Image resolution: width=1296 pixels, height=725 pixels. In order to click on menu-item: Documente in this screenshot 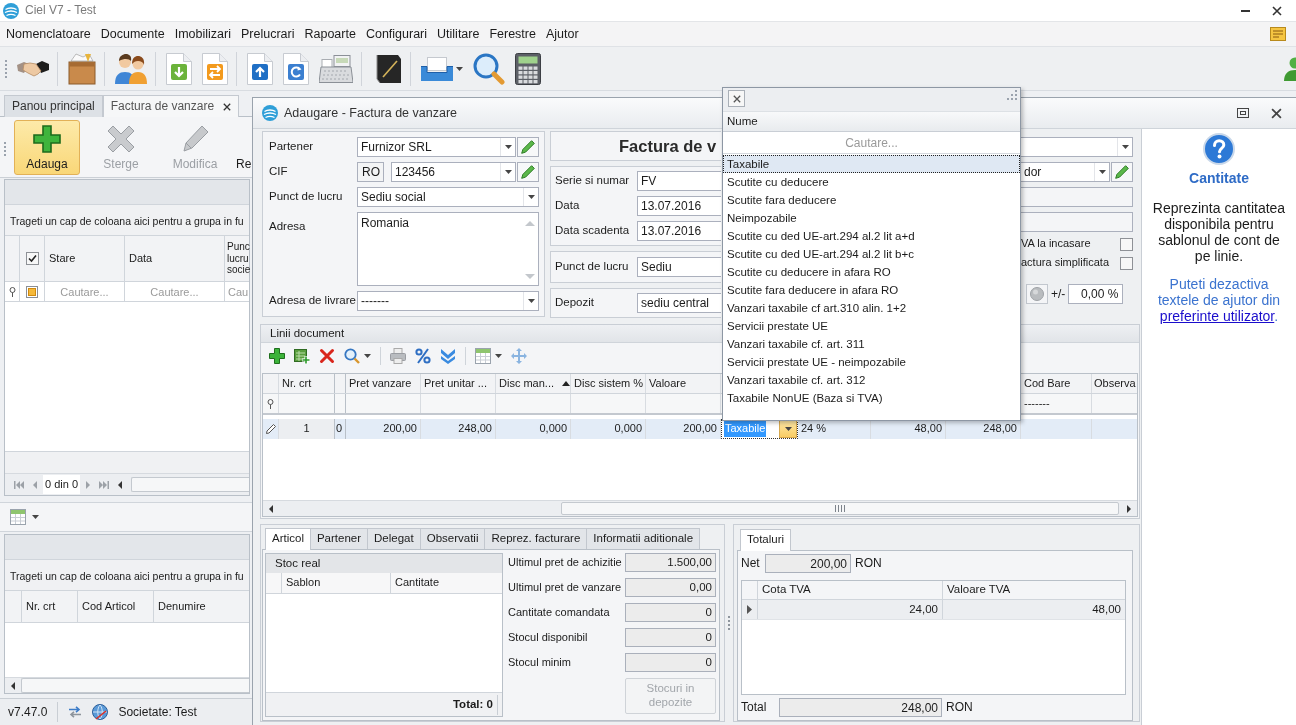, I will do `click(132, 34)`.